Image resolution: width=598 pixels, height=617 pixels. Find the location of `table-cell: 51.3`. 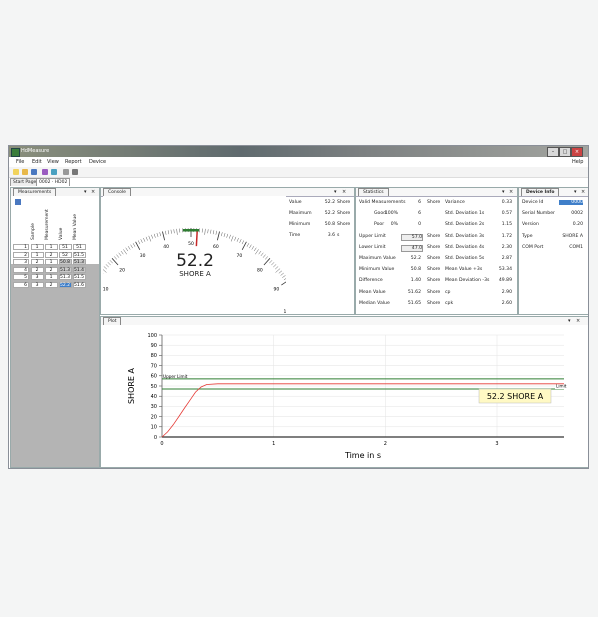

table-cell: 51.3 is located at coordinates (65, 269).